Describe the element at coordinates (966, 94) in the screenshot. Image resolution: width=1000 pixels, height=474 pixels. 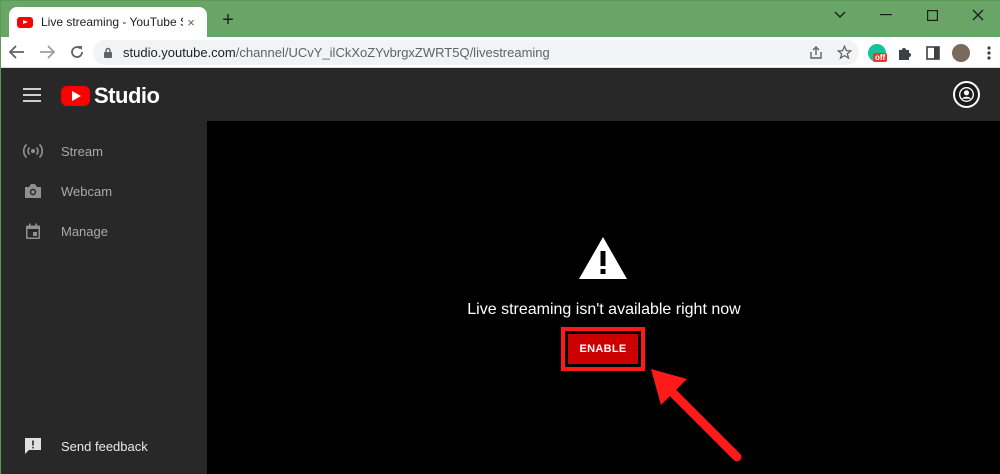
I see `account-avatar` at that location.